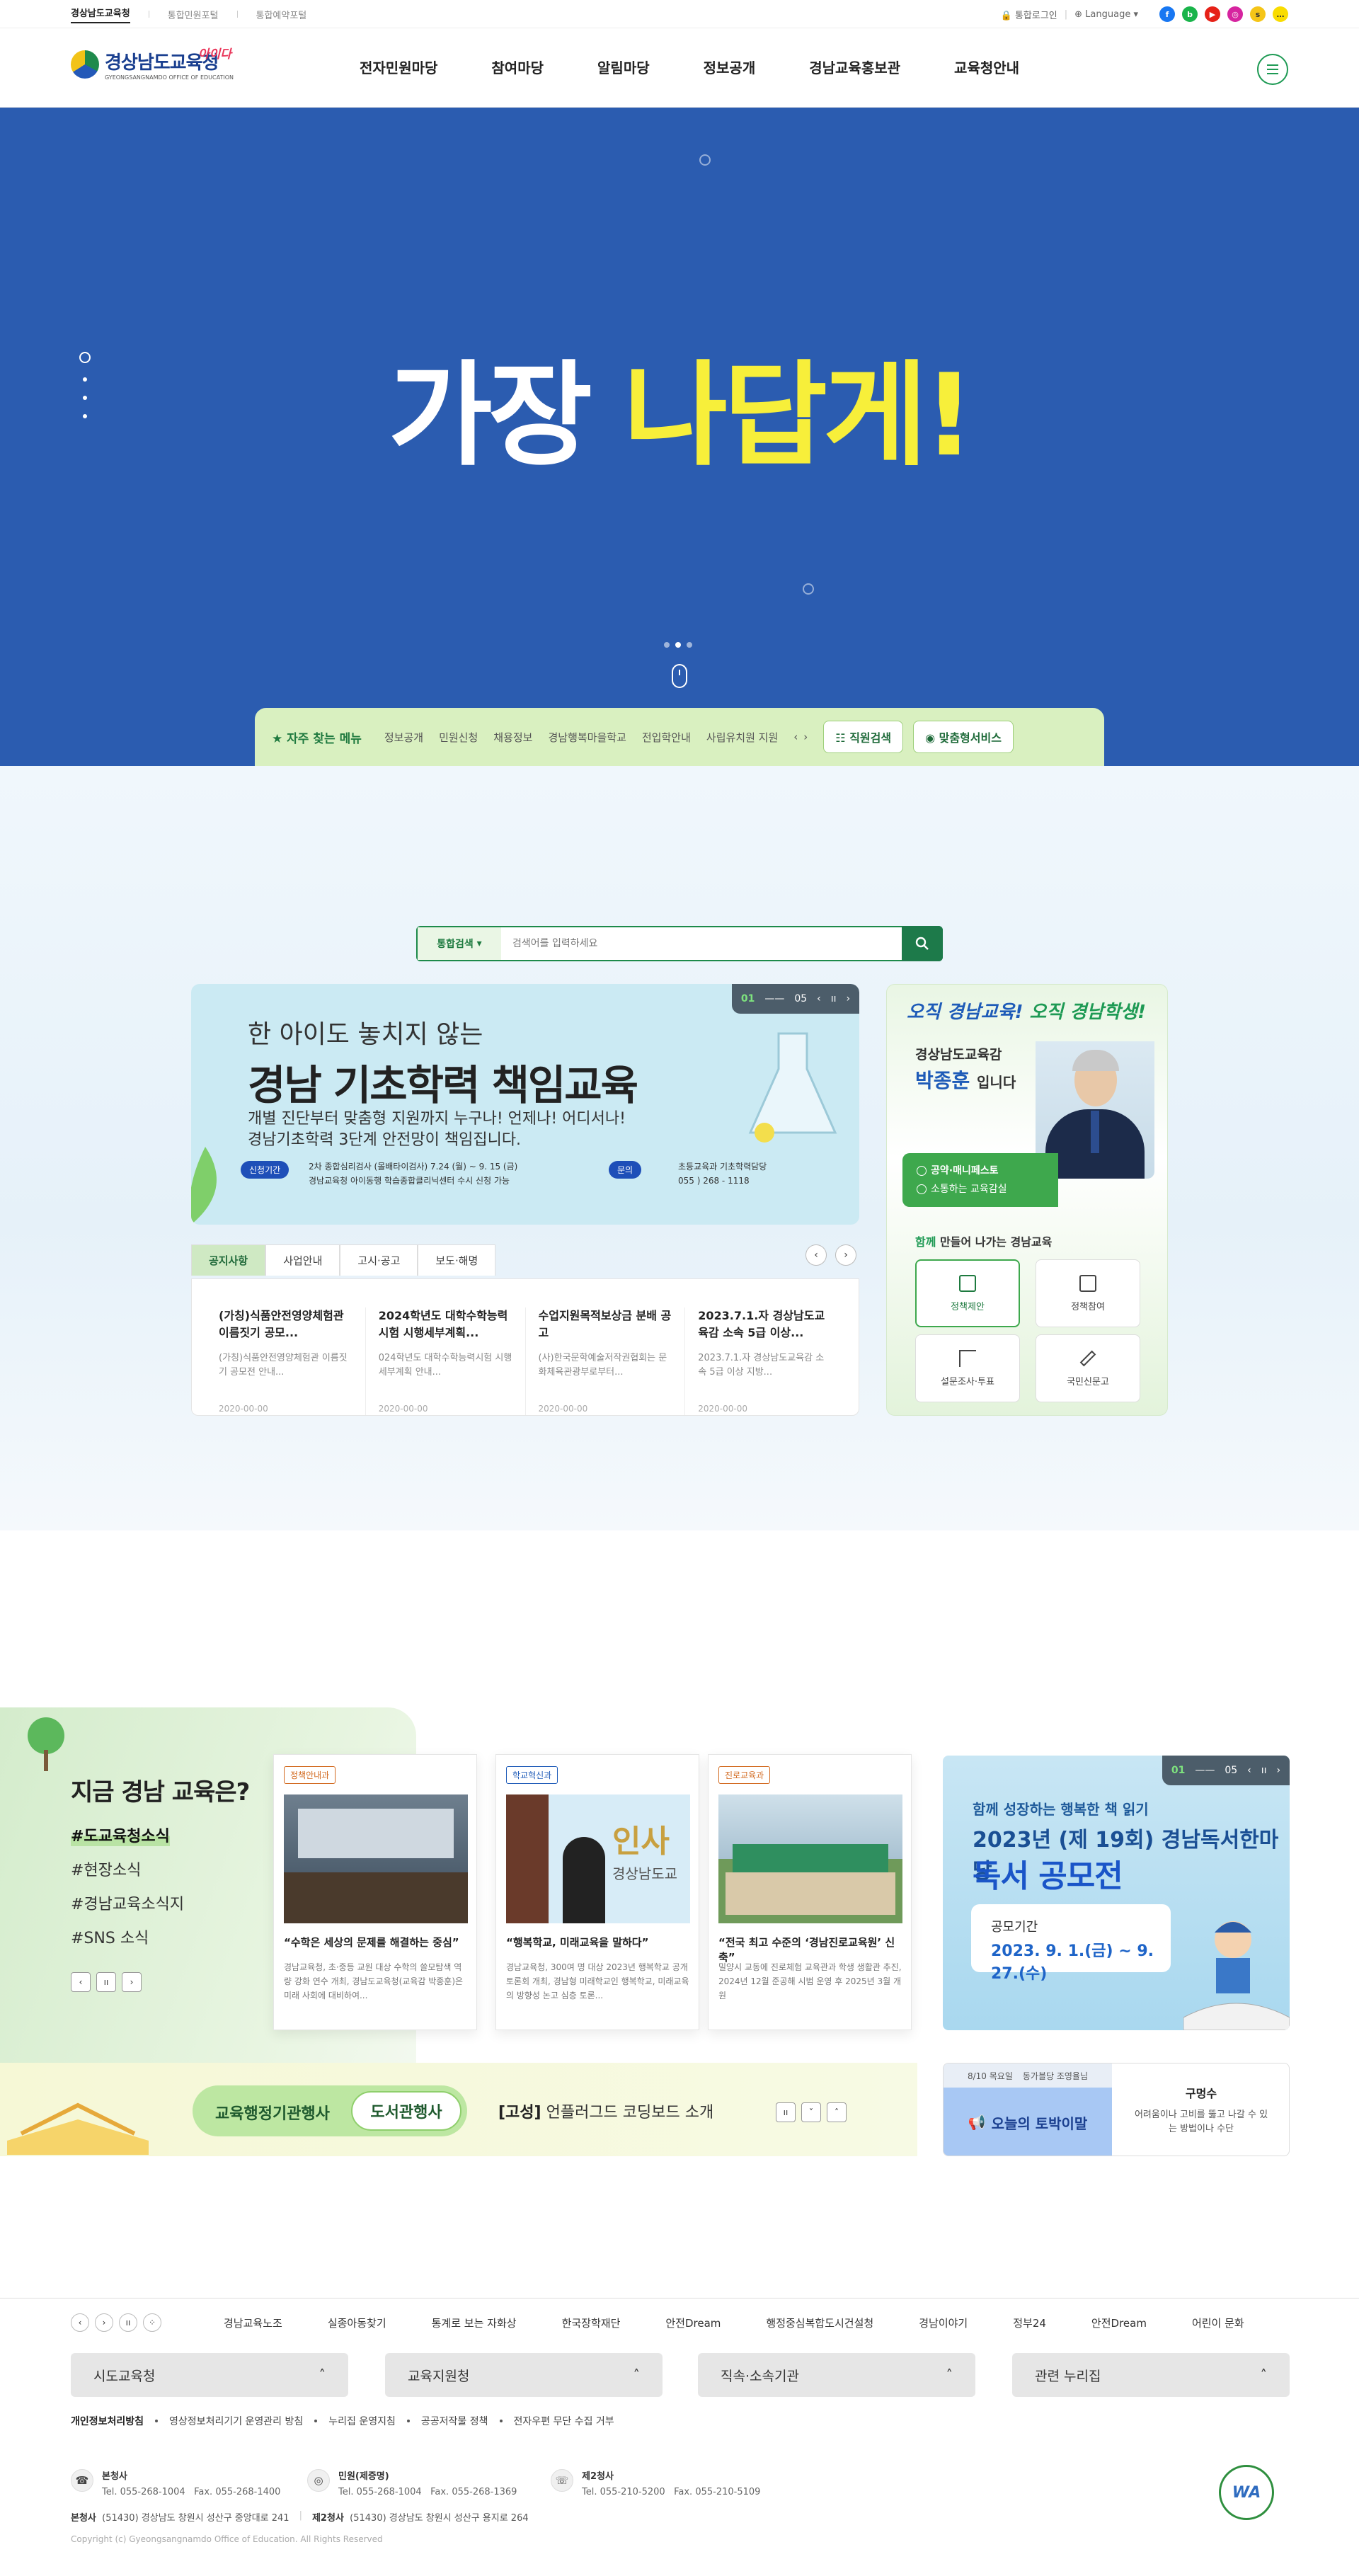  What do you see at coordinates (730, 67) in the screenshot?
I see `nav-item-disclosure: 정보공개` at bounding box center [730, 67].